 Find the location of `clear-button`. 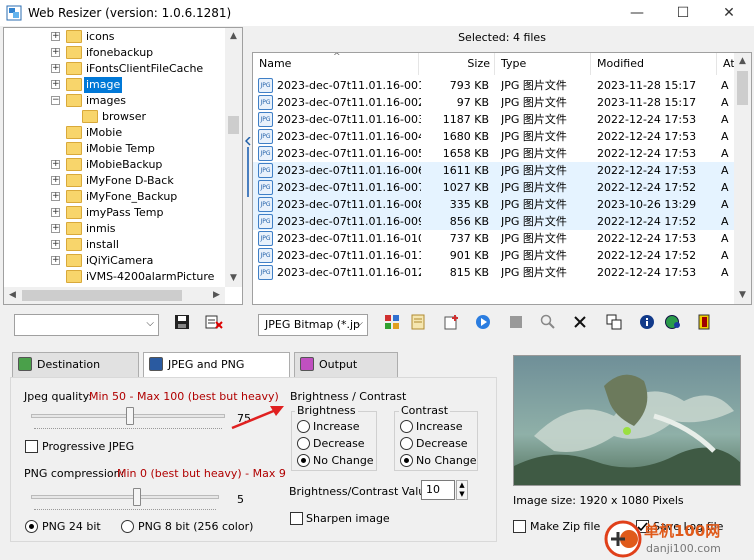

clear-button is located at coordinates (580, 325).